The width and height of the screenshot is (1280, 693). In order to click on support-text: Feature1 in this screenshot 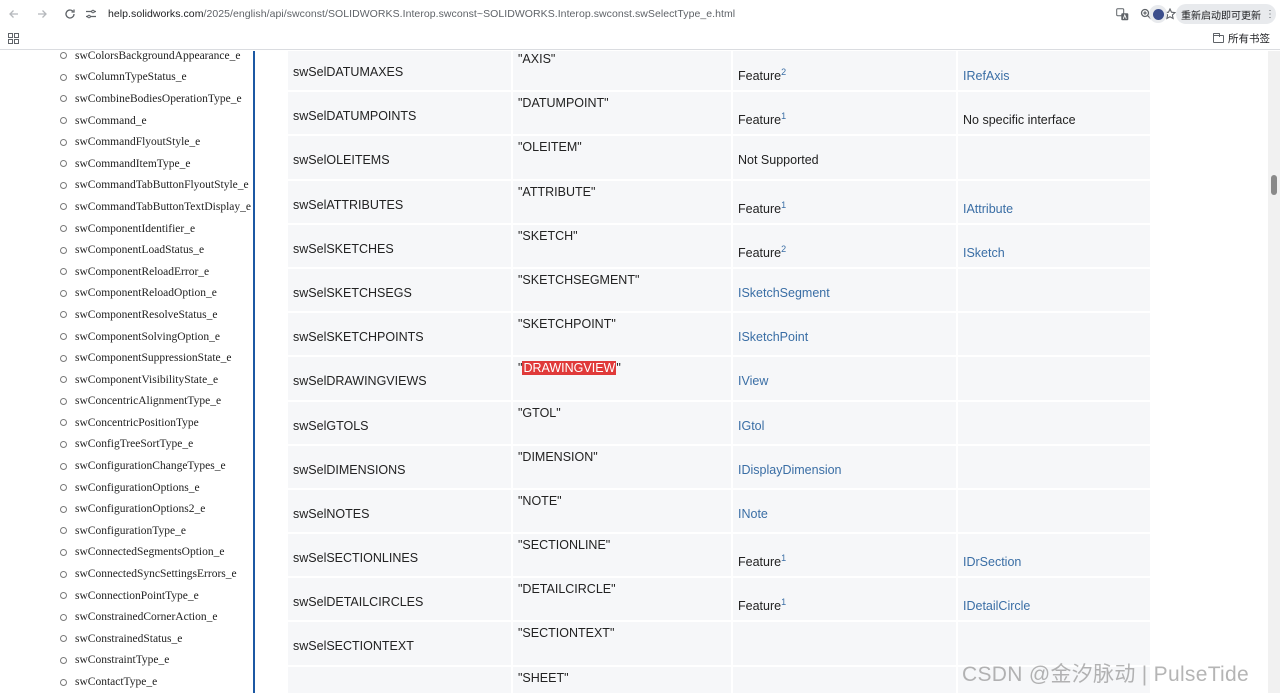, I will do `click(762, 561)`.